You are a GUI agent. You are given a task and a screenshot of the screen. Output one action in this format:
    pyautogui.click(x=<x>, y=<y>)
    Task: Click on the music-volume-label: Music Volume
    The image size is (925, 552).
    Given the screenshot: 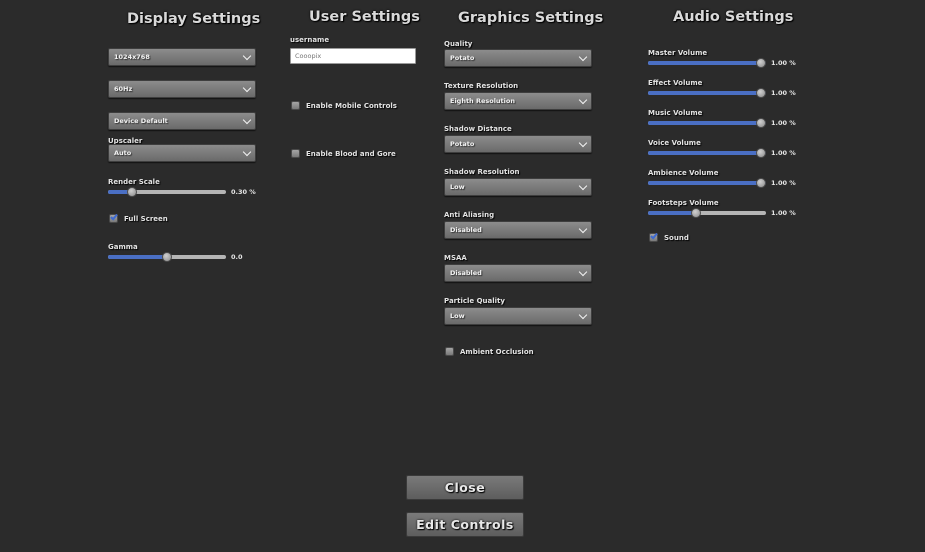 What is the action you would take?
    pyautogui.click(x=675, y=113)
    